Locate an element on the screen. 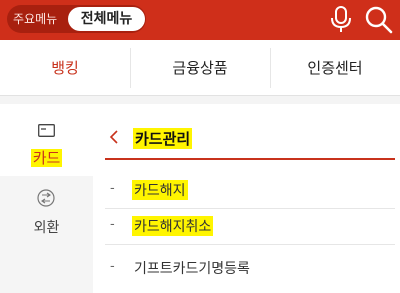 This screenshot has width=400, height=293. sidebar-item-exchange: 외환 is located at coordinates (46, 234).